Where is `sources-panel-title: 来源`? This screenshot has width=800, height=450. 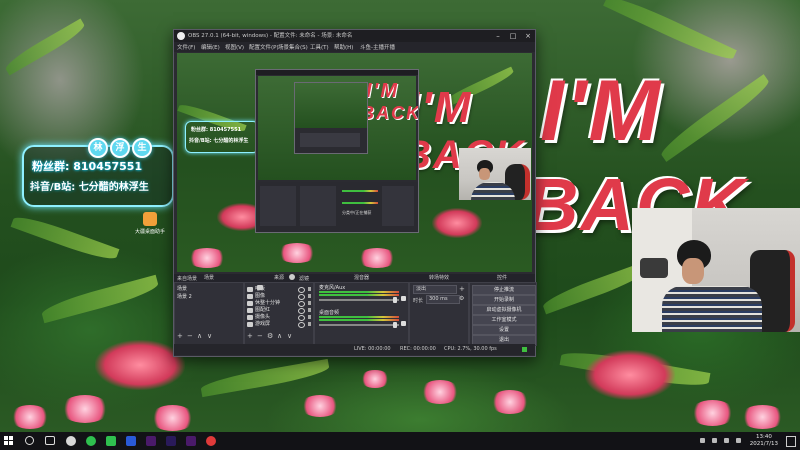
sources-panel-title: 来源 is located at coordinates (278, 278).